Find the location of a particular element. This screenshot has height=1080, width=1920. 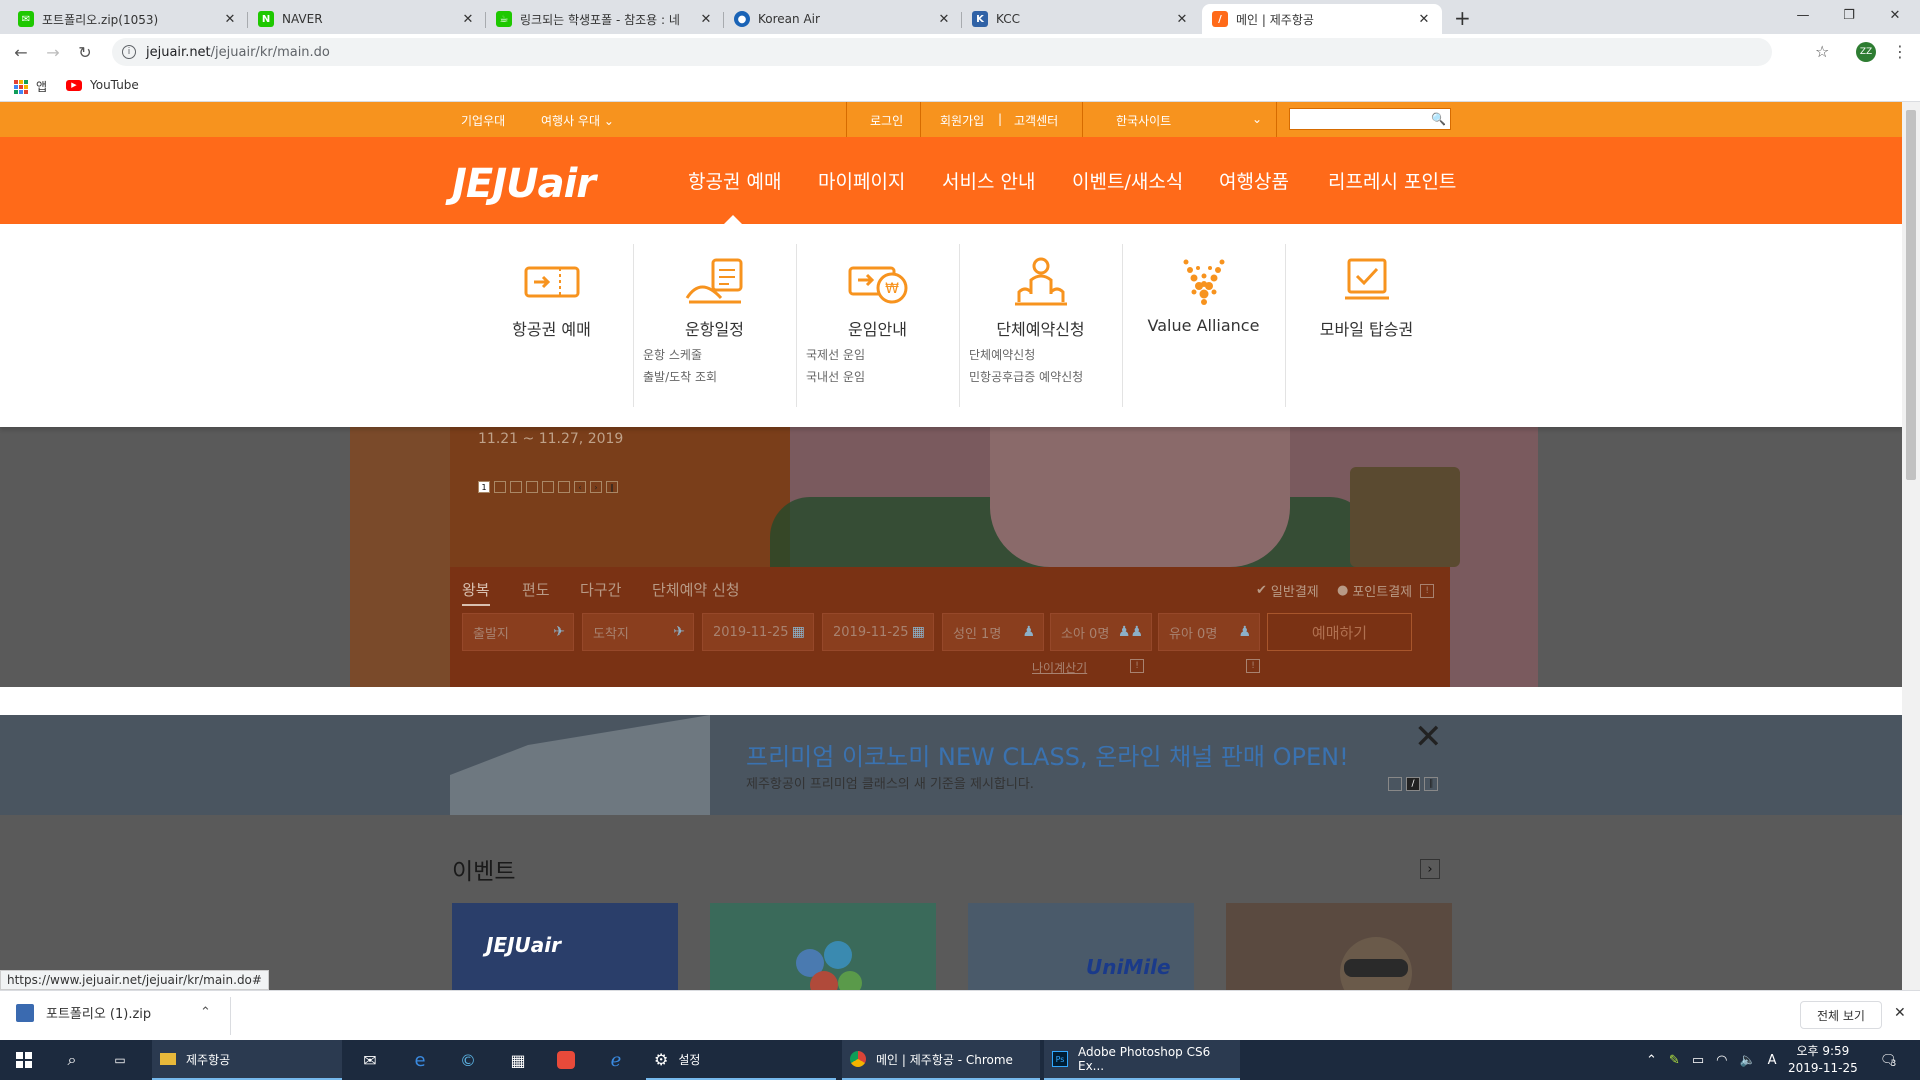

back-icon: ← is located at coordinates (21, 52).